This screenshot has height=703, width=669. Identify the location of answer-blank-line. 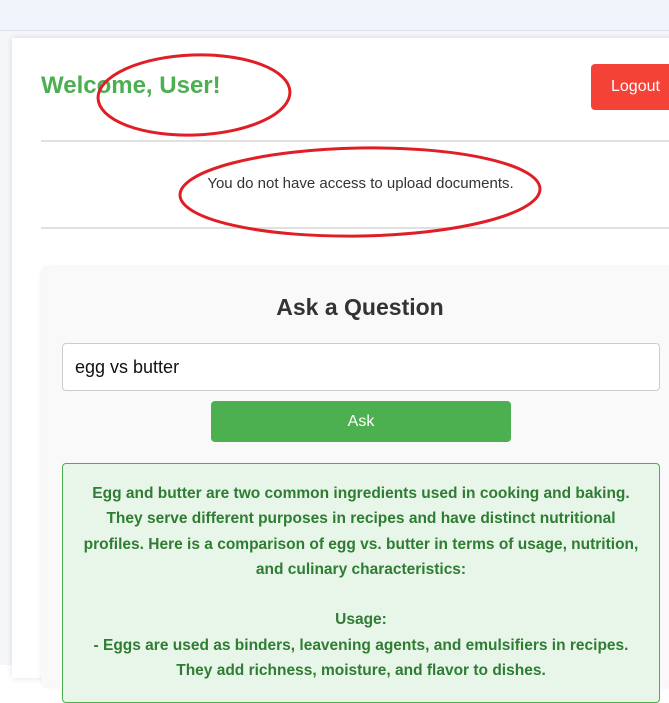
(361, 594).